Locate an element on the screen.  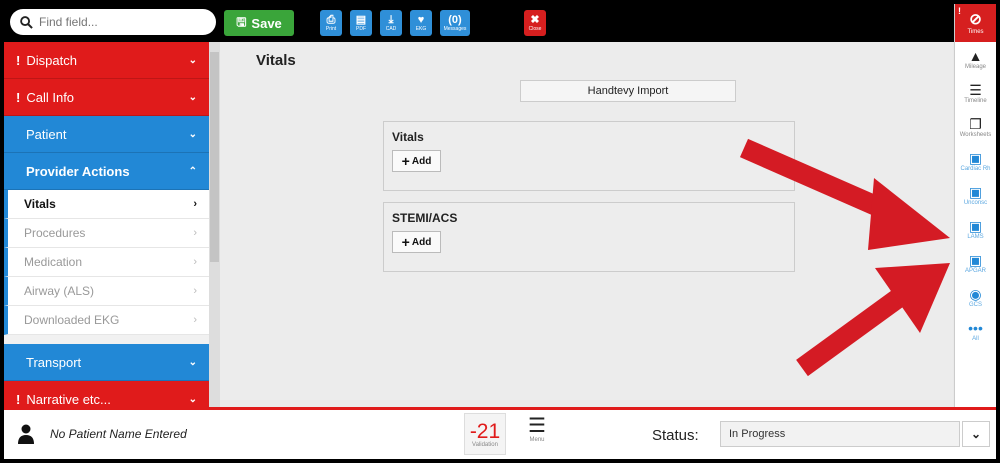
road-icon: ▲ is located at coordinates (975, 55).